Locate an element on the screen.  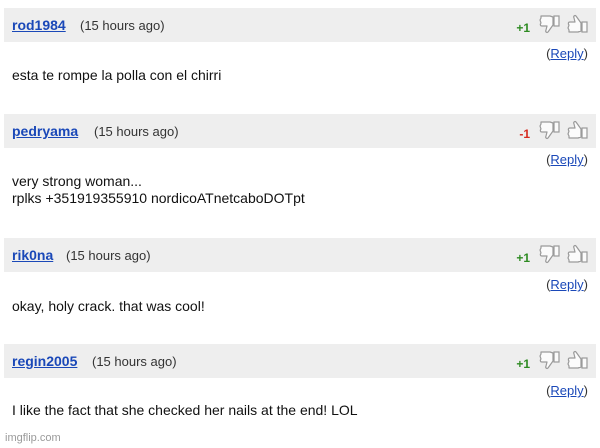
comment-header: rod1984 (15 hours ago) +1 is located at coordinates (300, 25).